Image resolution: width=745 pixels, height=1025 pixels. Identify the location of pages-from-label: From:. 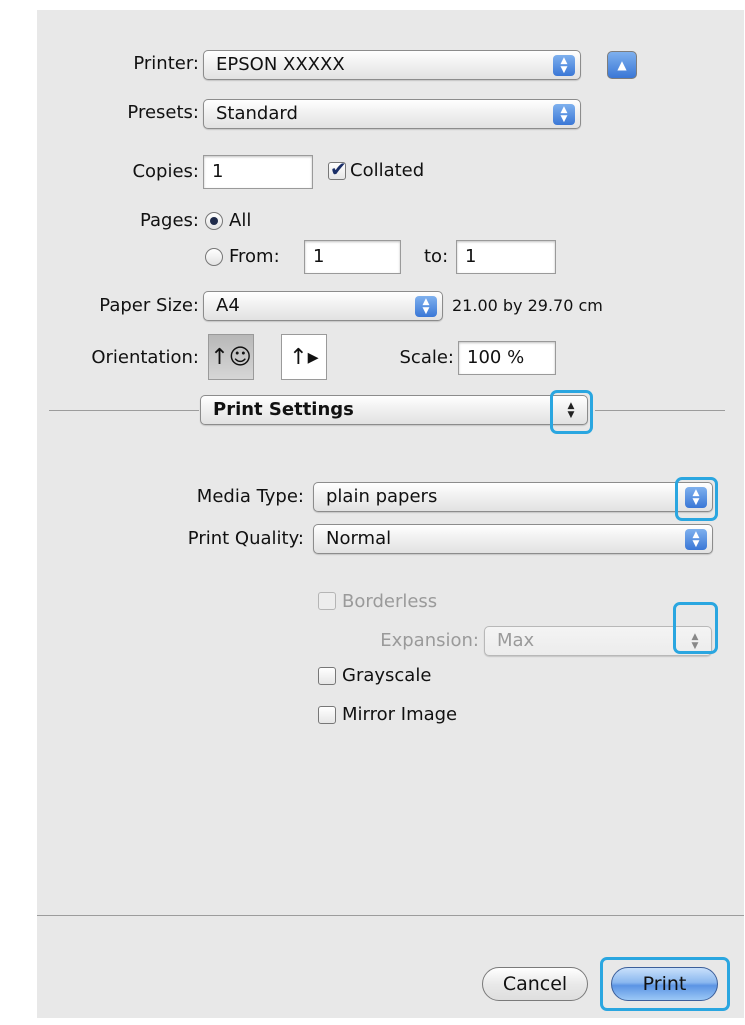
(254, 256).